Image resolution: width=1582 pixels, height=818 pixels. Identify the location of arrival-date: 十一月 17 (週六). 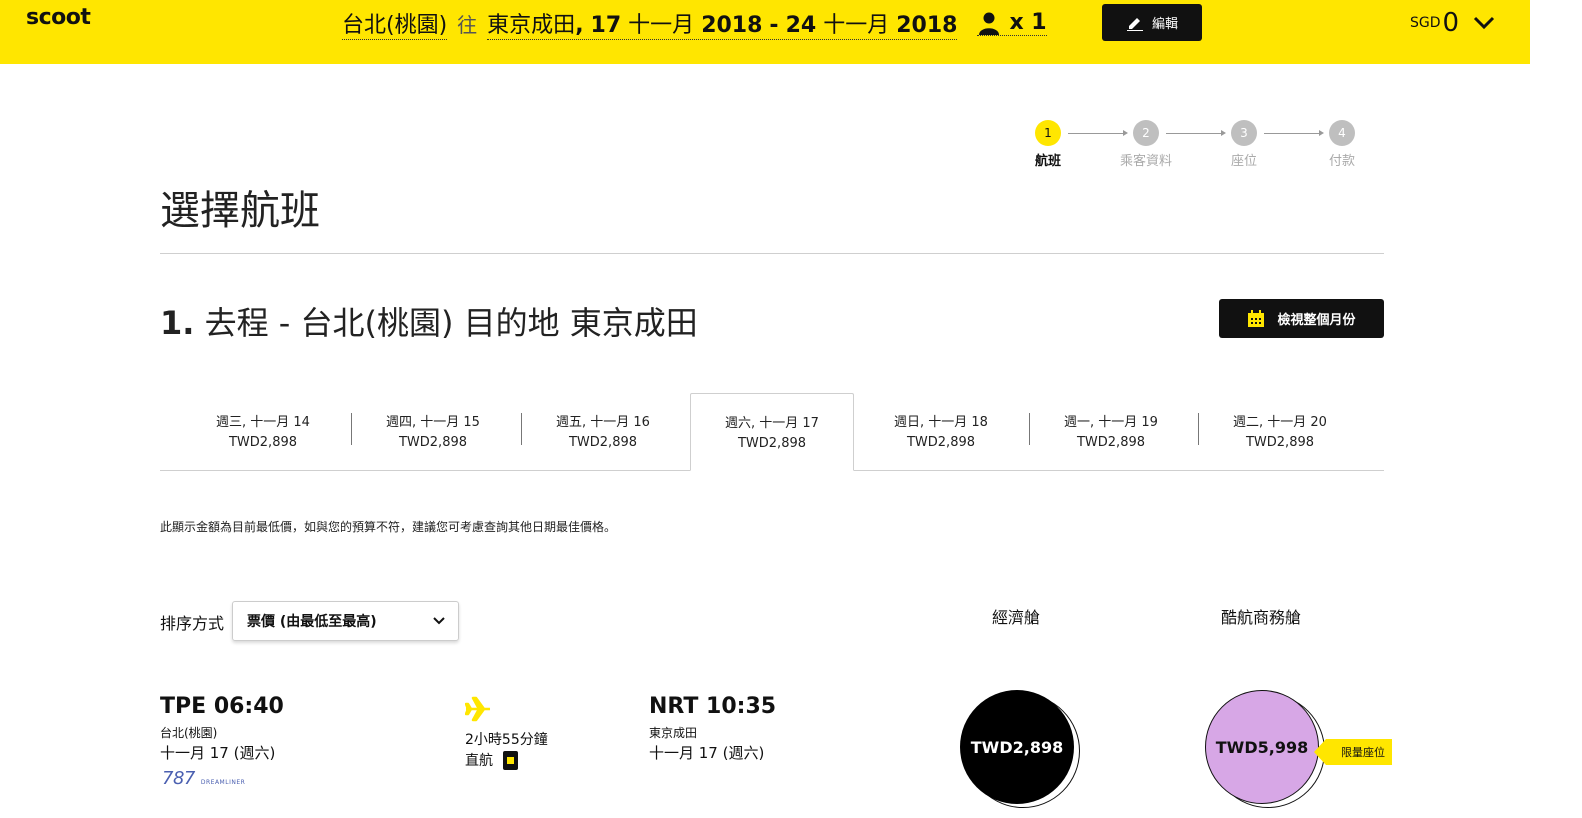
(707, 753).